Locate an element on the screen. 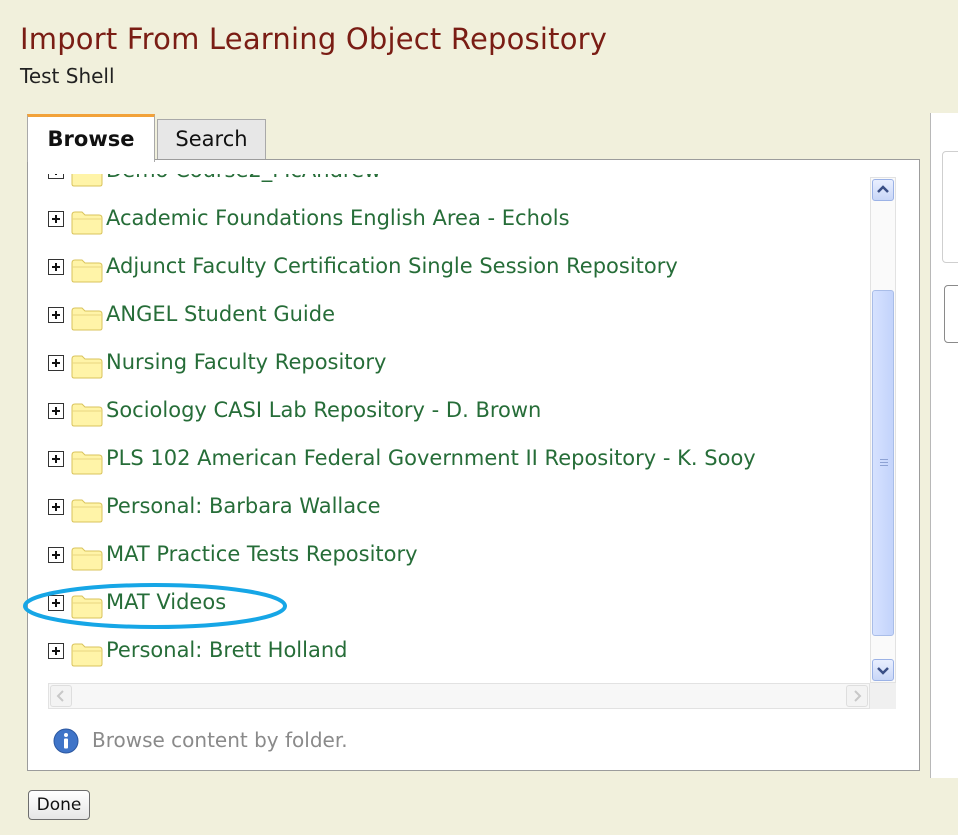 This screenshot has width=958, height=835. tree-item-label: Sociology CASI Lab Repository - D. Brown is located at coordinates (323, 410).